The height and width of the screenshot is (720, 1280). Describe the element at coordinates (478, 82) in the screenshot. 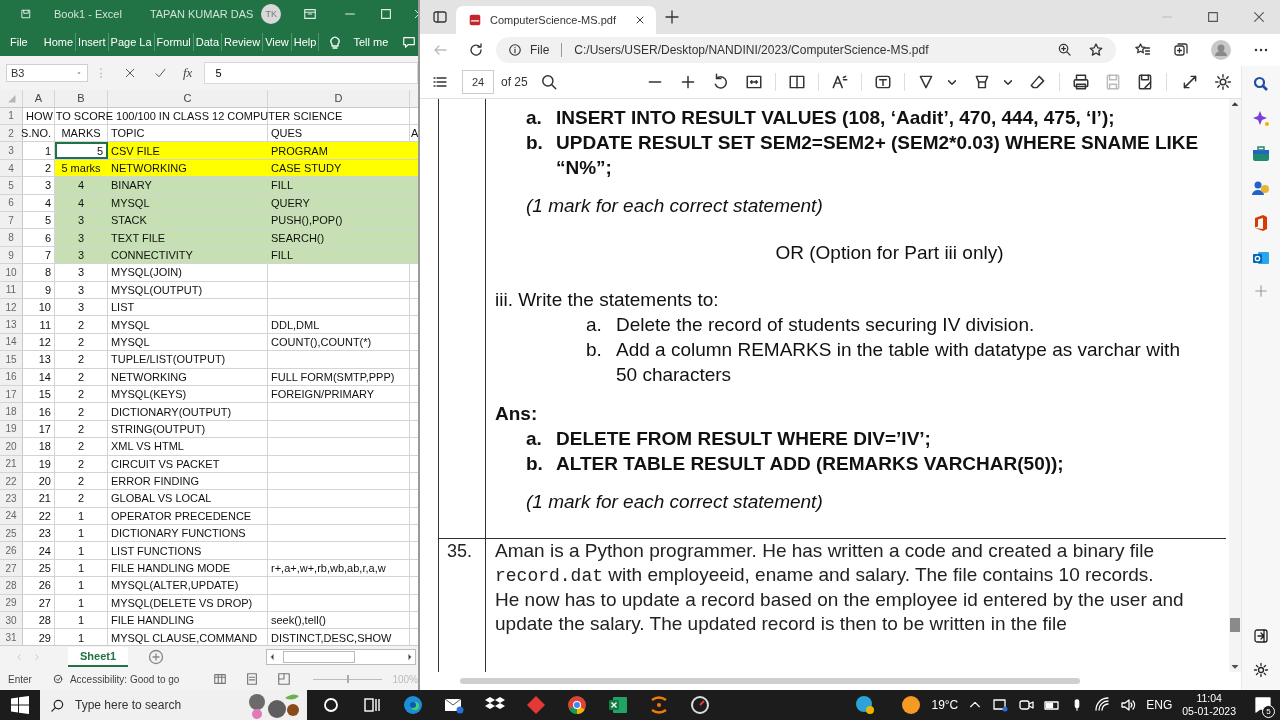

I see `page-number-field: 24` at that location.